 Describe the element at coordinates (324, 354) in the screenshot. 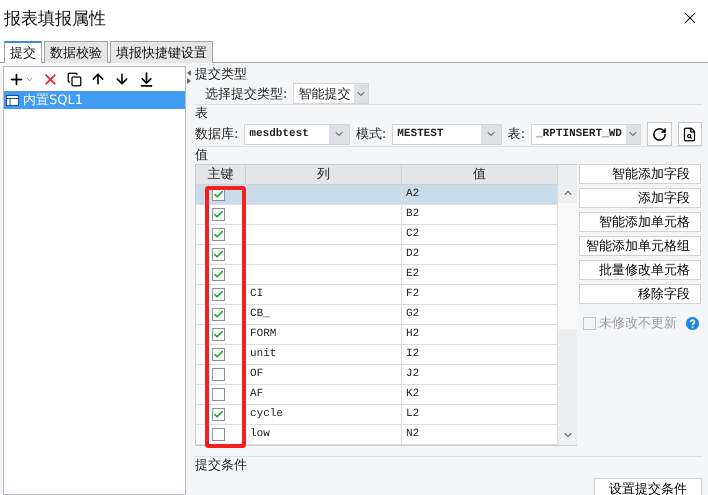

I see `table-cell: unit` at that location.